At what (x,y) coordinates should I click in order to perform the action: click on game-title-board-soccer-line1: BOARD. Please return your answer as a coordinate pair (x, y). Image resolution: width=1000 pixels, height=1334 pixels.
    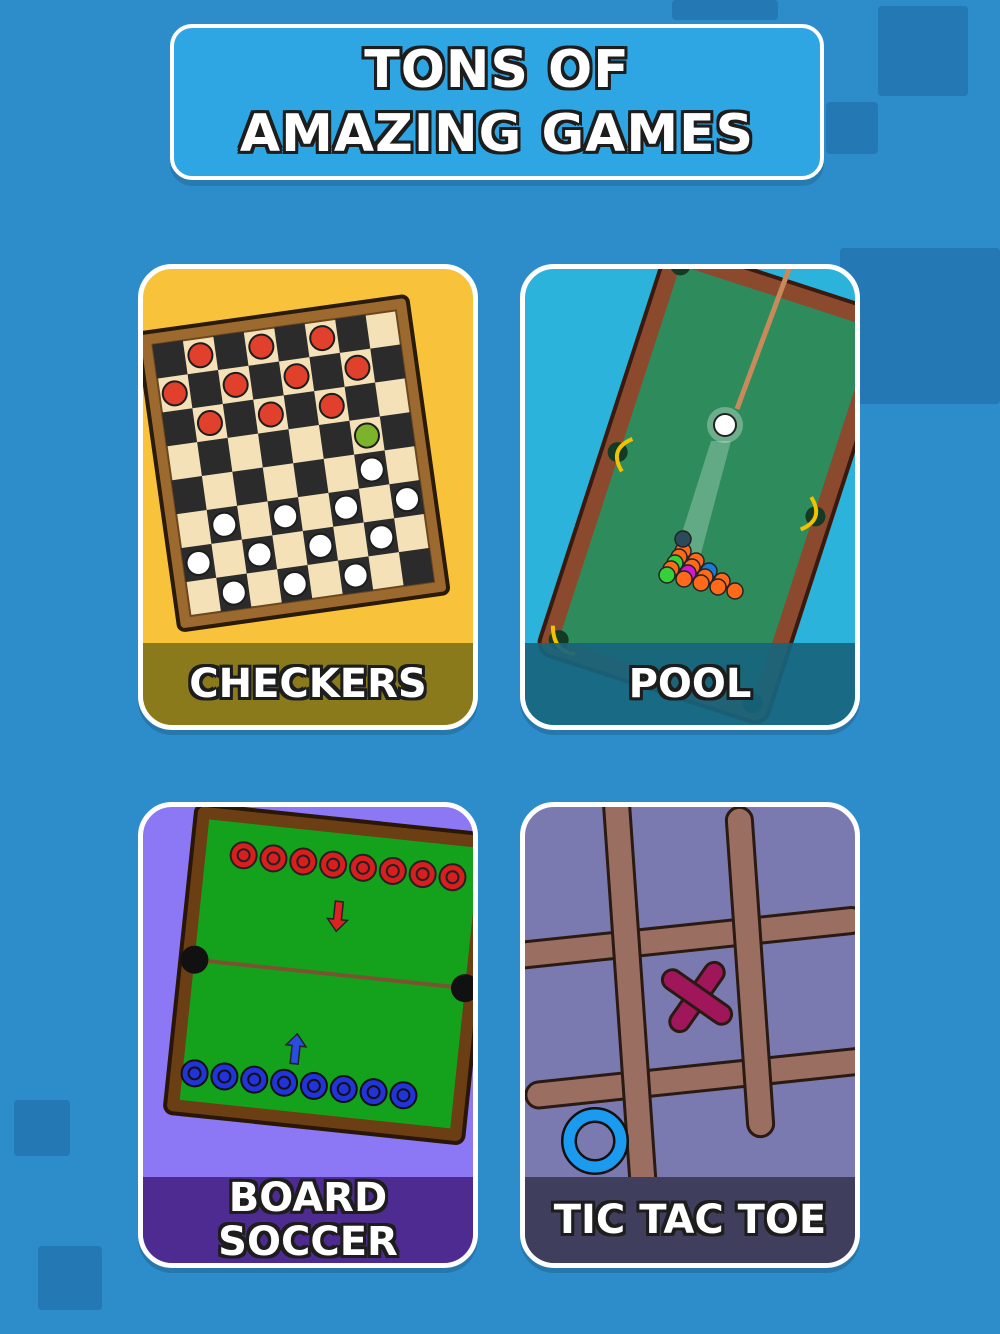
    Looking at the image, I should click on (308, 1198).